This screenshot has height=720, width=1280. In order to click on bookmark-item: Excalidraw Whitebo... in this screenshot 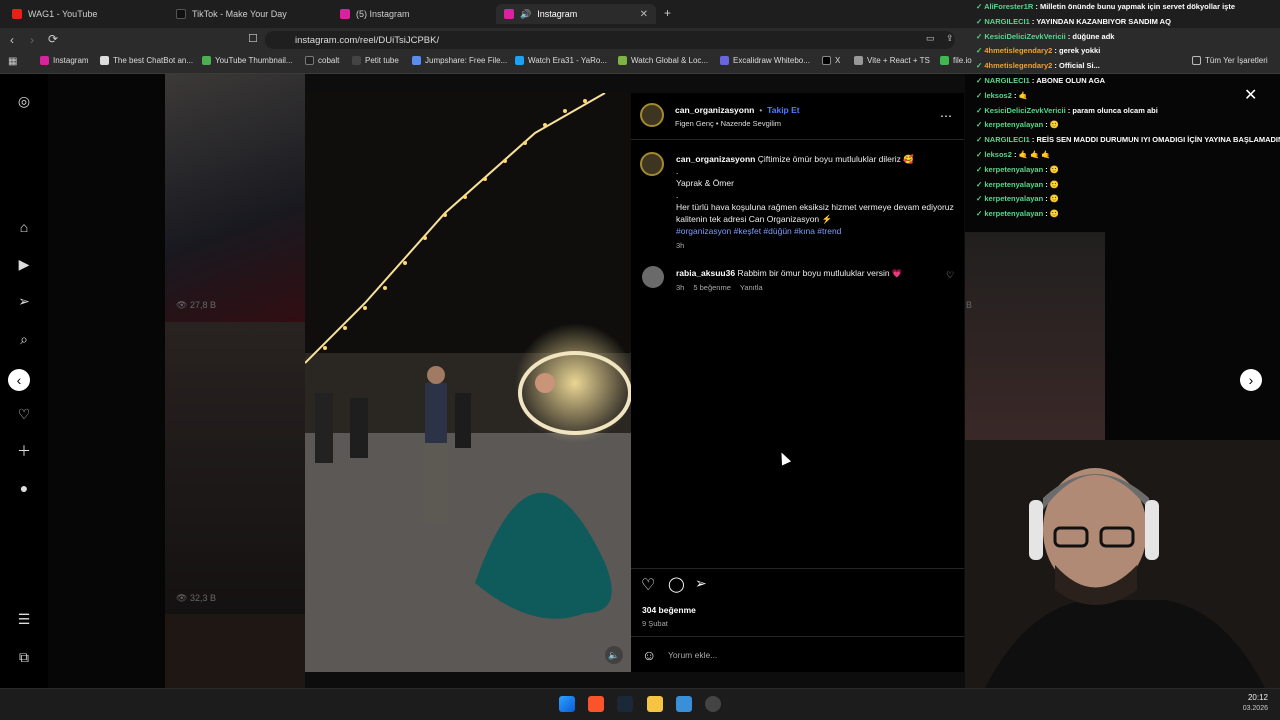, I will do `click(765, 60)`.